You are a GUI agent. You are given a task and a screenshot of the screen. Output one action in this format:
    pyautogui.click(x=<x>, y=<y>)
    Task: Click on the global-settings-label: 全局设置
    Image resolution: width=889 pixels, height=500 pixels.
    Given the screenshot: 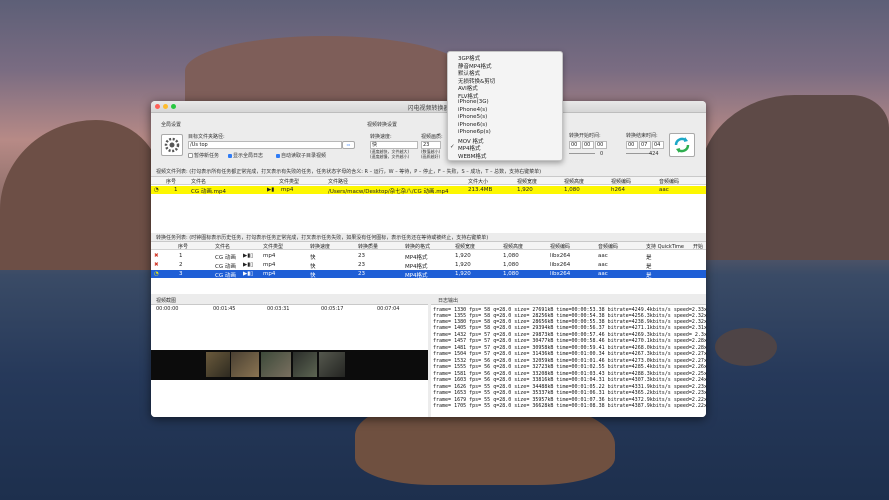 What is the action you would take?
    pyautogui.click(x=171, y=125)
    